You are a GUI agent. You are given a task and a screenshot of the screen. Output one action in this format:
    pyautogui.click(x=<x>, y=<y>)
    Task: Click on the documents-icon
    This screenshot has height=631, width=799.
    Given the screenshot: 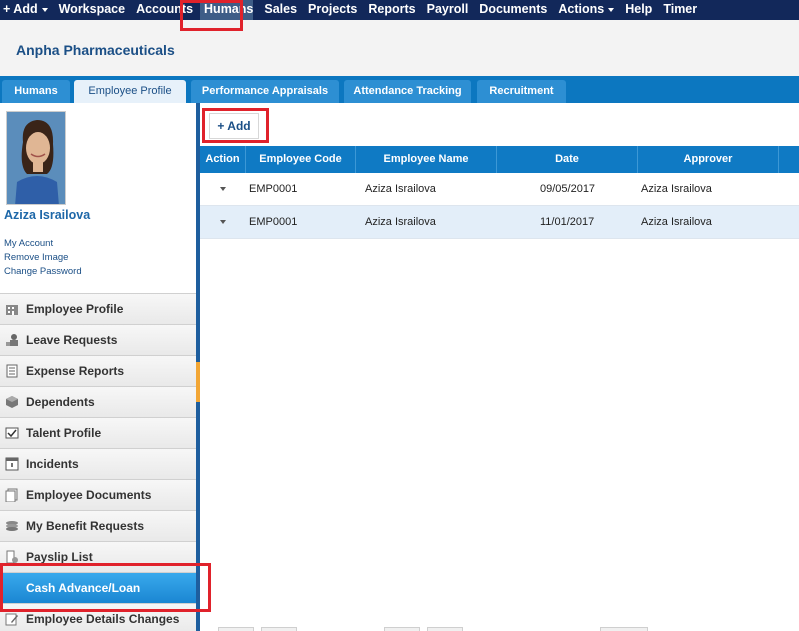 What is the action you would take?
    pyautogui.click(x=12, y=495)
    